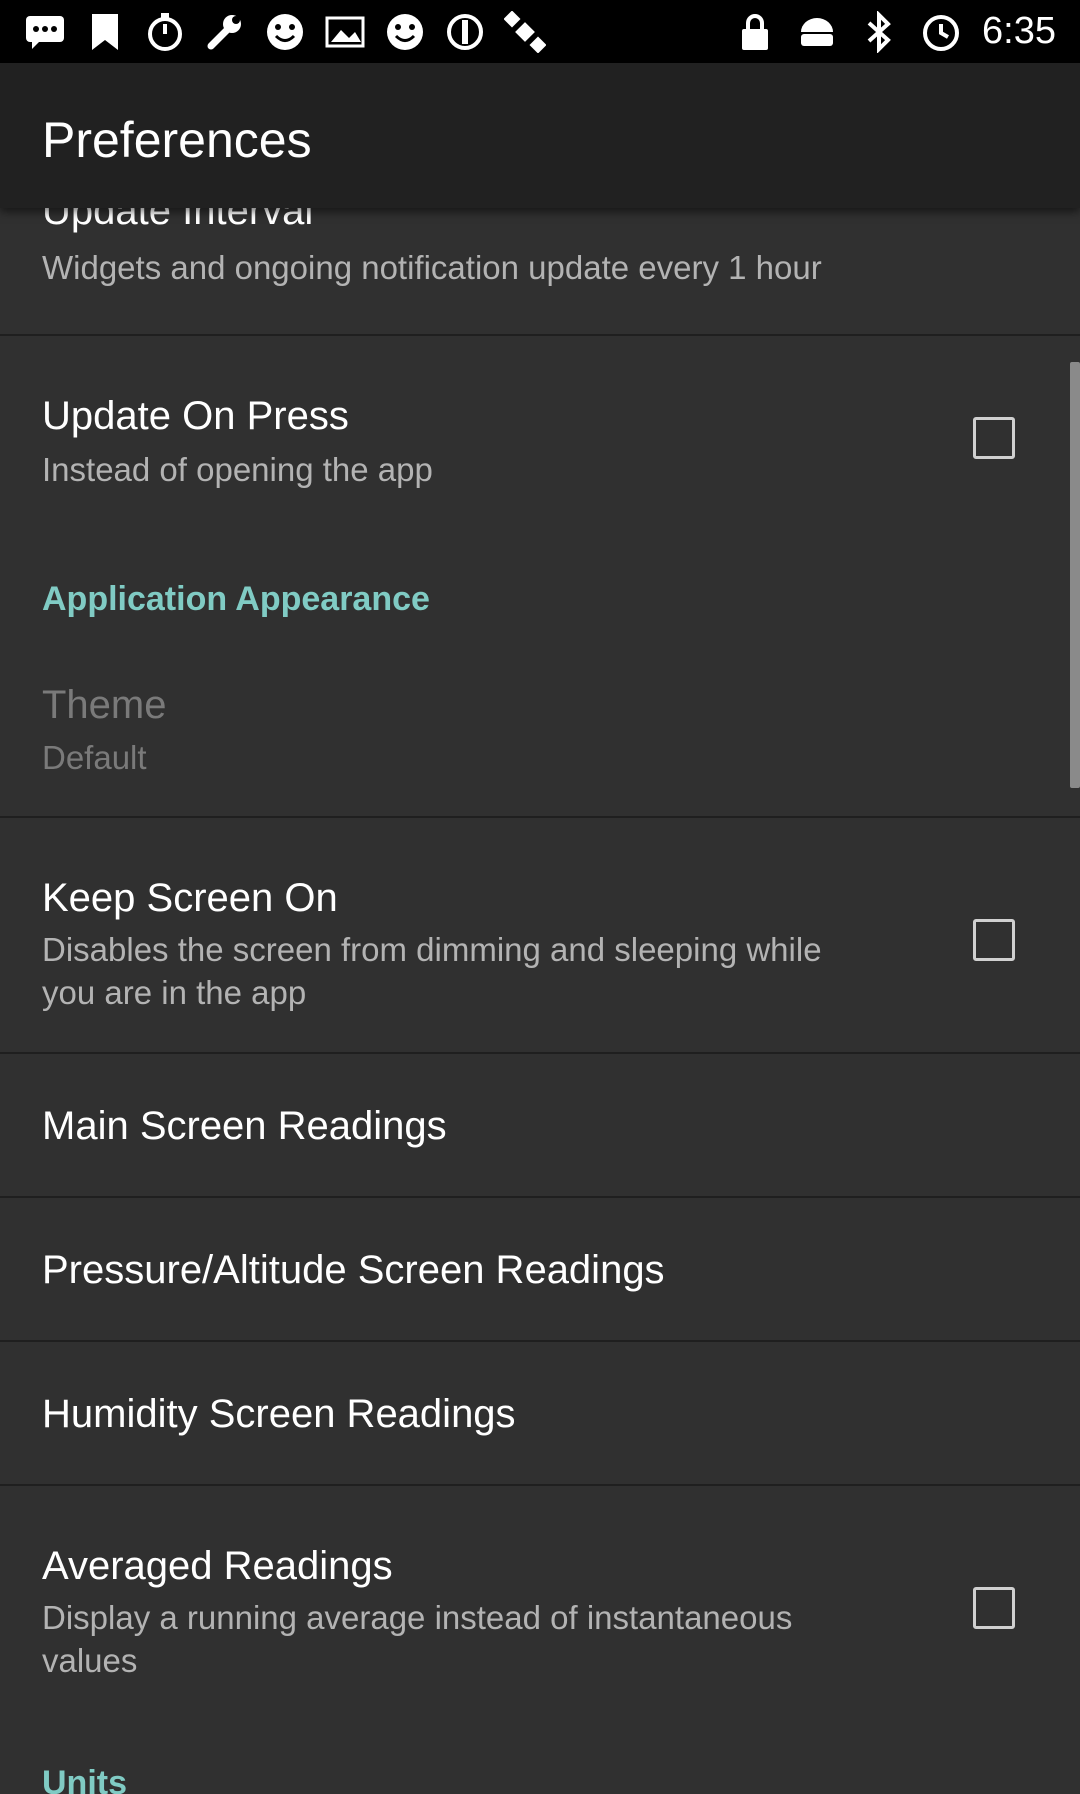 The image size is (1080, 1794). Describe the element at coordinates (907, 31) in the screenshot. I see `system-icons: 6:35` at that location.